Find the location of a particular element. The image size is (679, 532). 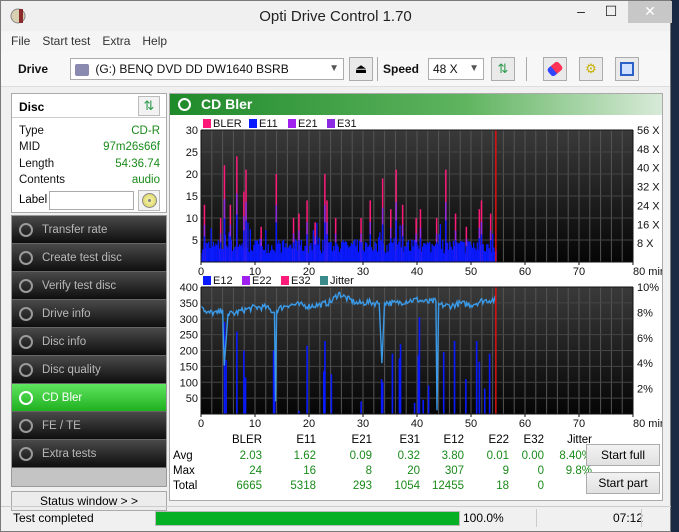

nav-cd-bler: CD Bler is located at coordinates (89, 398).